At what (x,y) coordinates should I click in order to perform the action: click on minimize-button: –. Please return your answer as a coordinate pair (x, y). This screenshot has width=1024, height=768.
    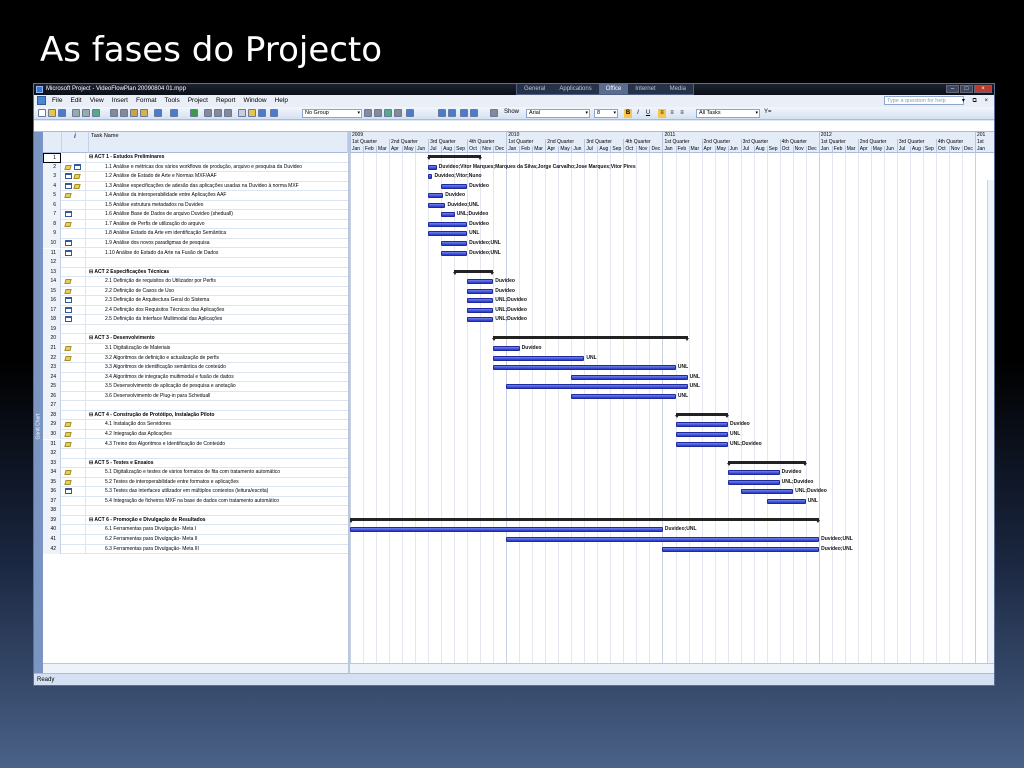
    Looking at the image, I should click on (952, 89).